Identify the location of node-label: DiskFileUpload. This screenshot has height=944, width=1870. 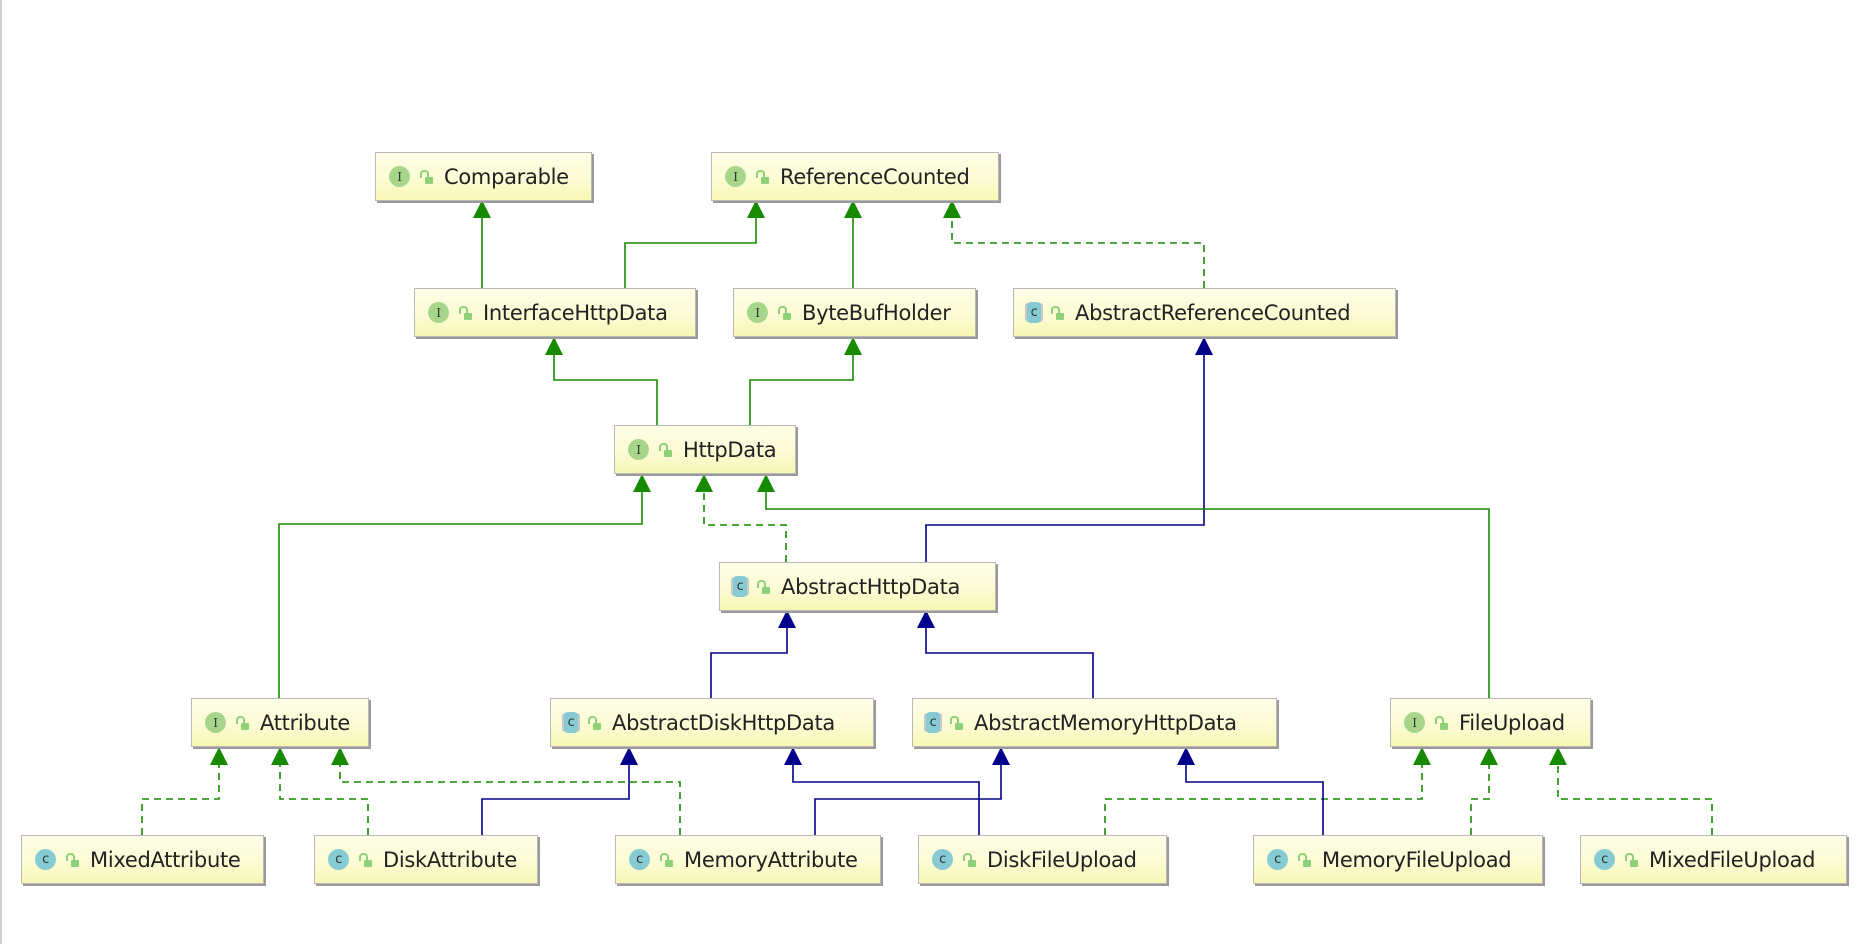
(1062, 859).